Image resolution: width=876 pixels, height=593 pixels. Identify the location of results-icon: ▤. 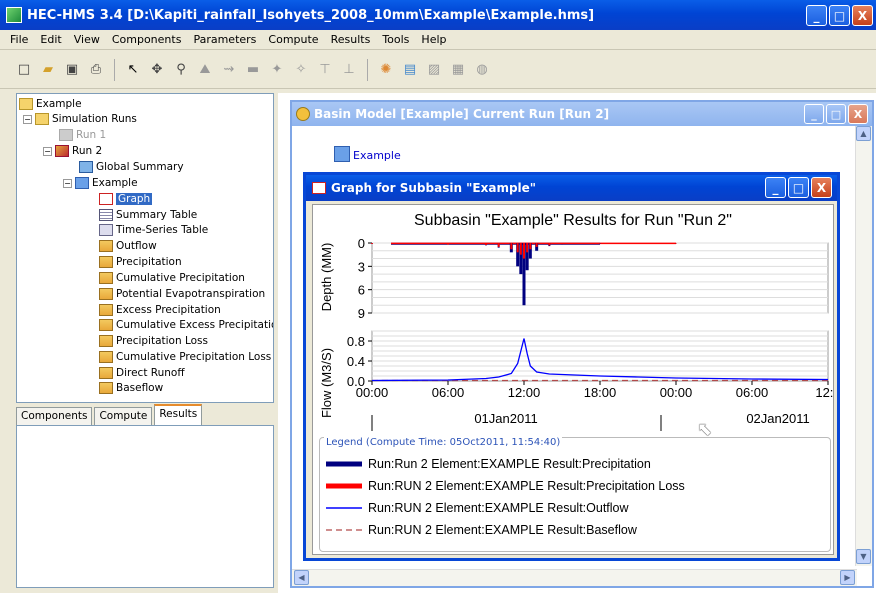
(410, 70).